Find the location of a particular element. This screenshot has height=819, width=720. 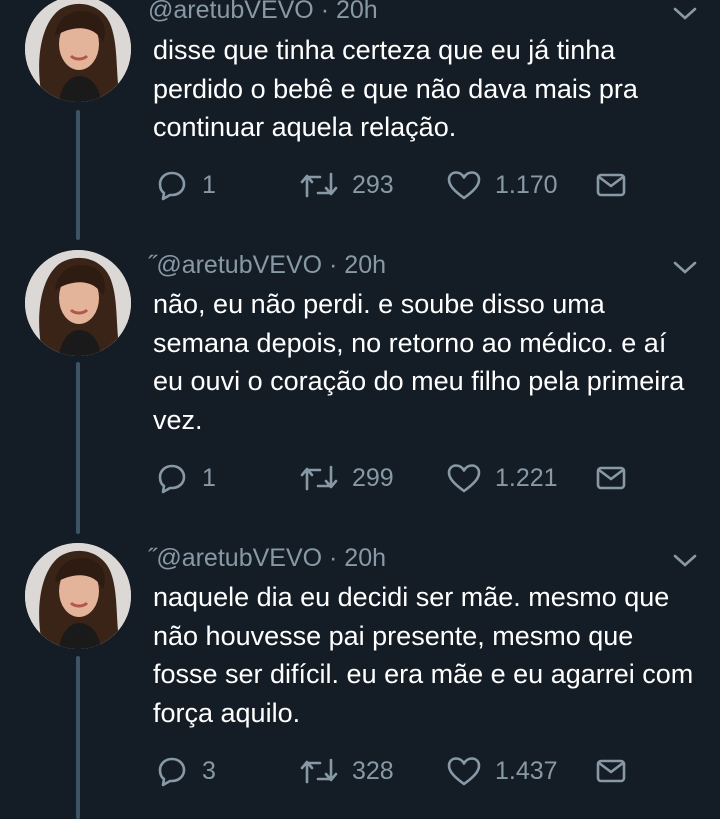

tweet-handle: @aretubVEVO · 20h is located at coordinates (263, 12).